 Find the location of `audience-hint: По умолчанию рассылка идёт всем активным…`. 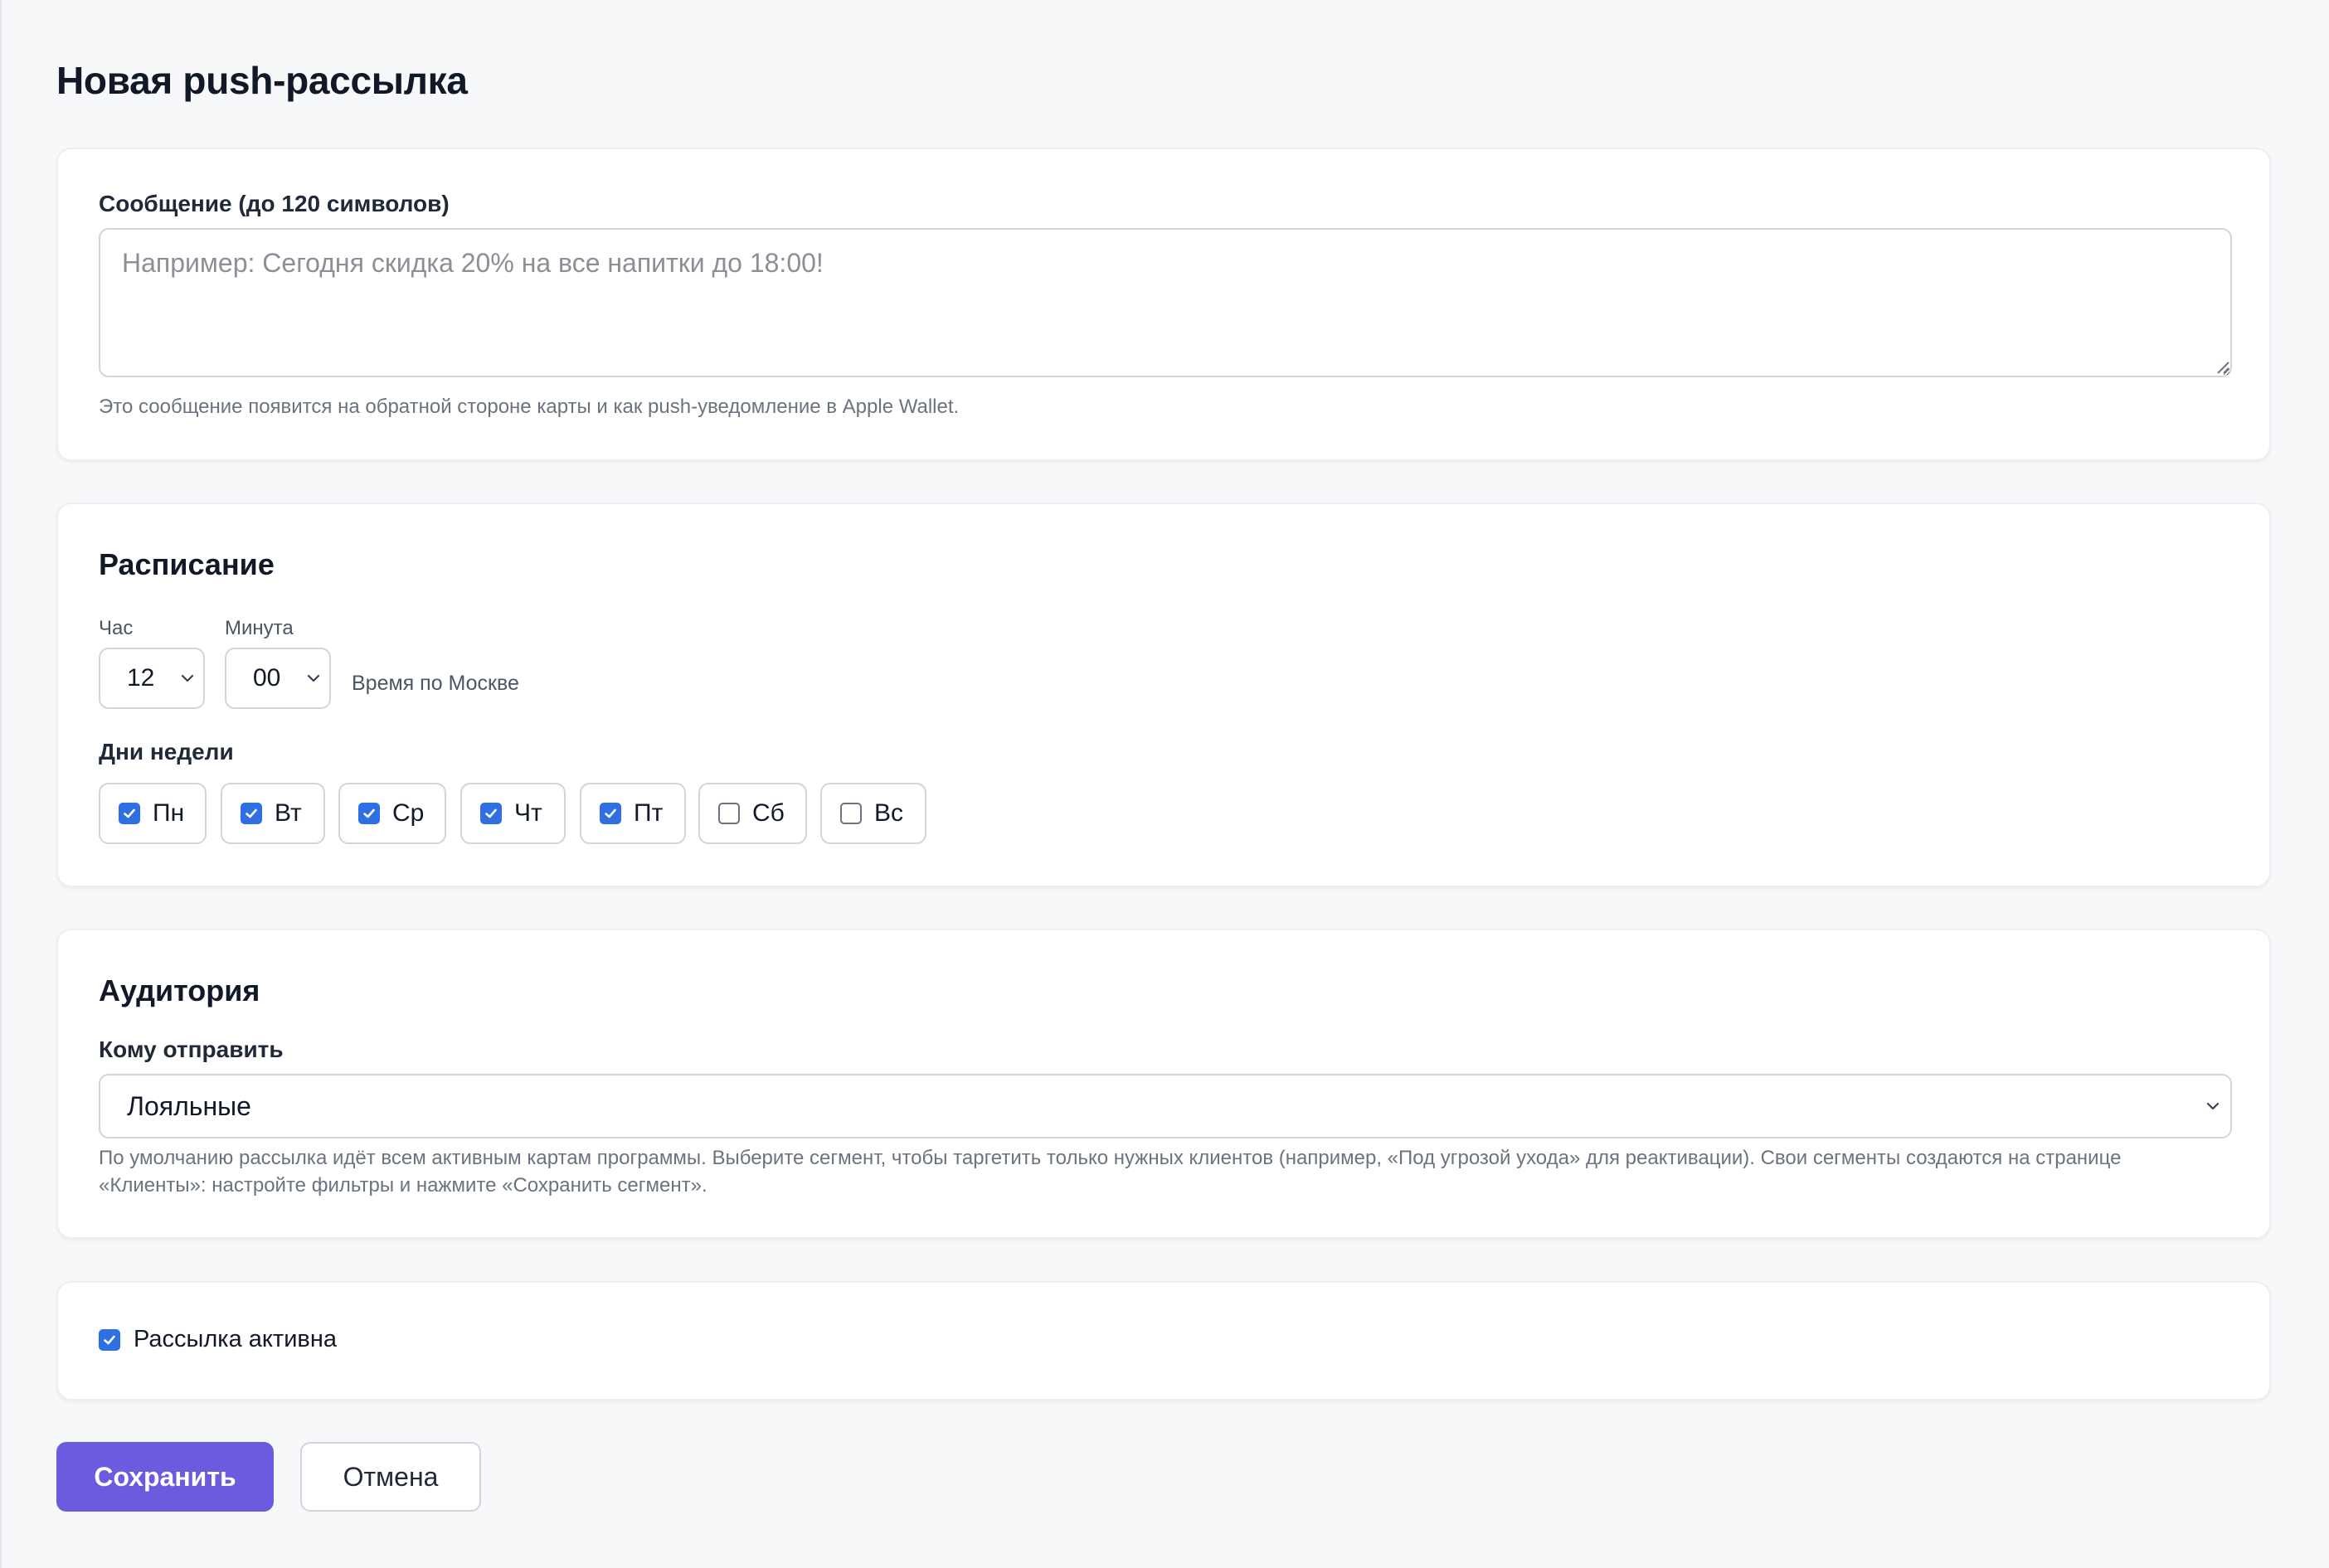

audience-hint: По умолчанию рассылка идёт всем активным… is located at coordinates (1110, 1172).